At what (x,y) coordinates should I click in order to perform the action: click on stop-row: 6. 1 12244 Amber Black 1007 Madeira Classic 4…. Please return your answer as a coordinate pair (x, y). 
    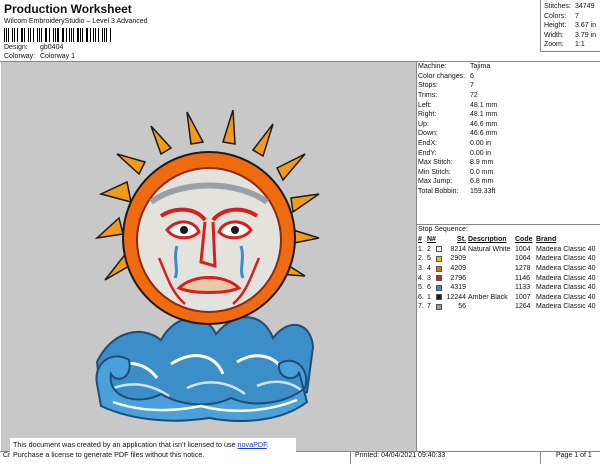
    Looking at the image, I should click on (508, 298).